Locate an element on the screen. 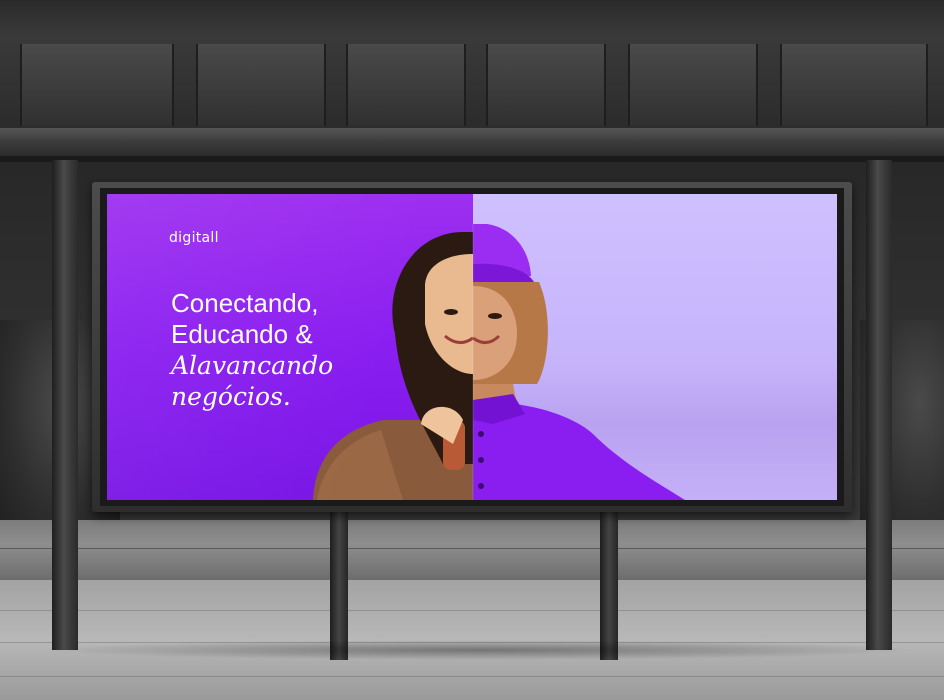 The height and width of the screenshot is (700, 944). billboard-leg-left is located at coordinates (339, 585).